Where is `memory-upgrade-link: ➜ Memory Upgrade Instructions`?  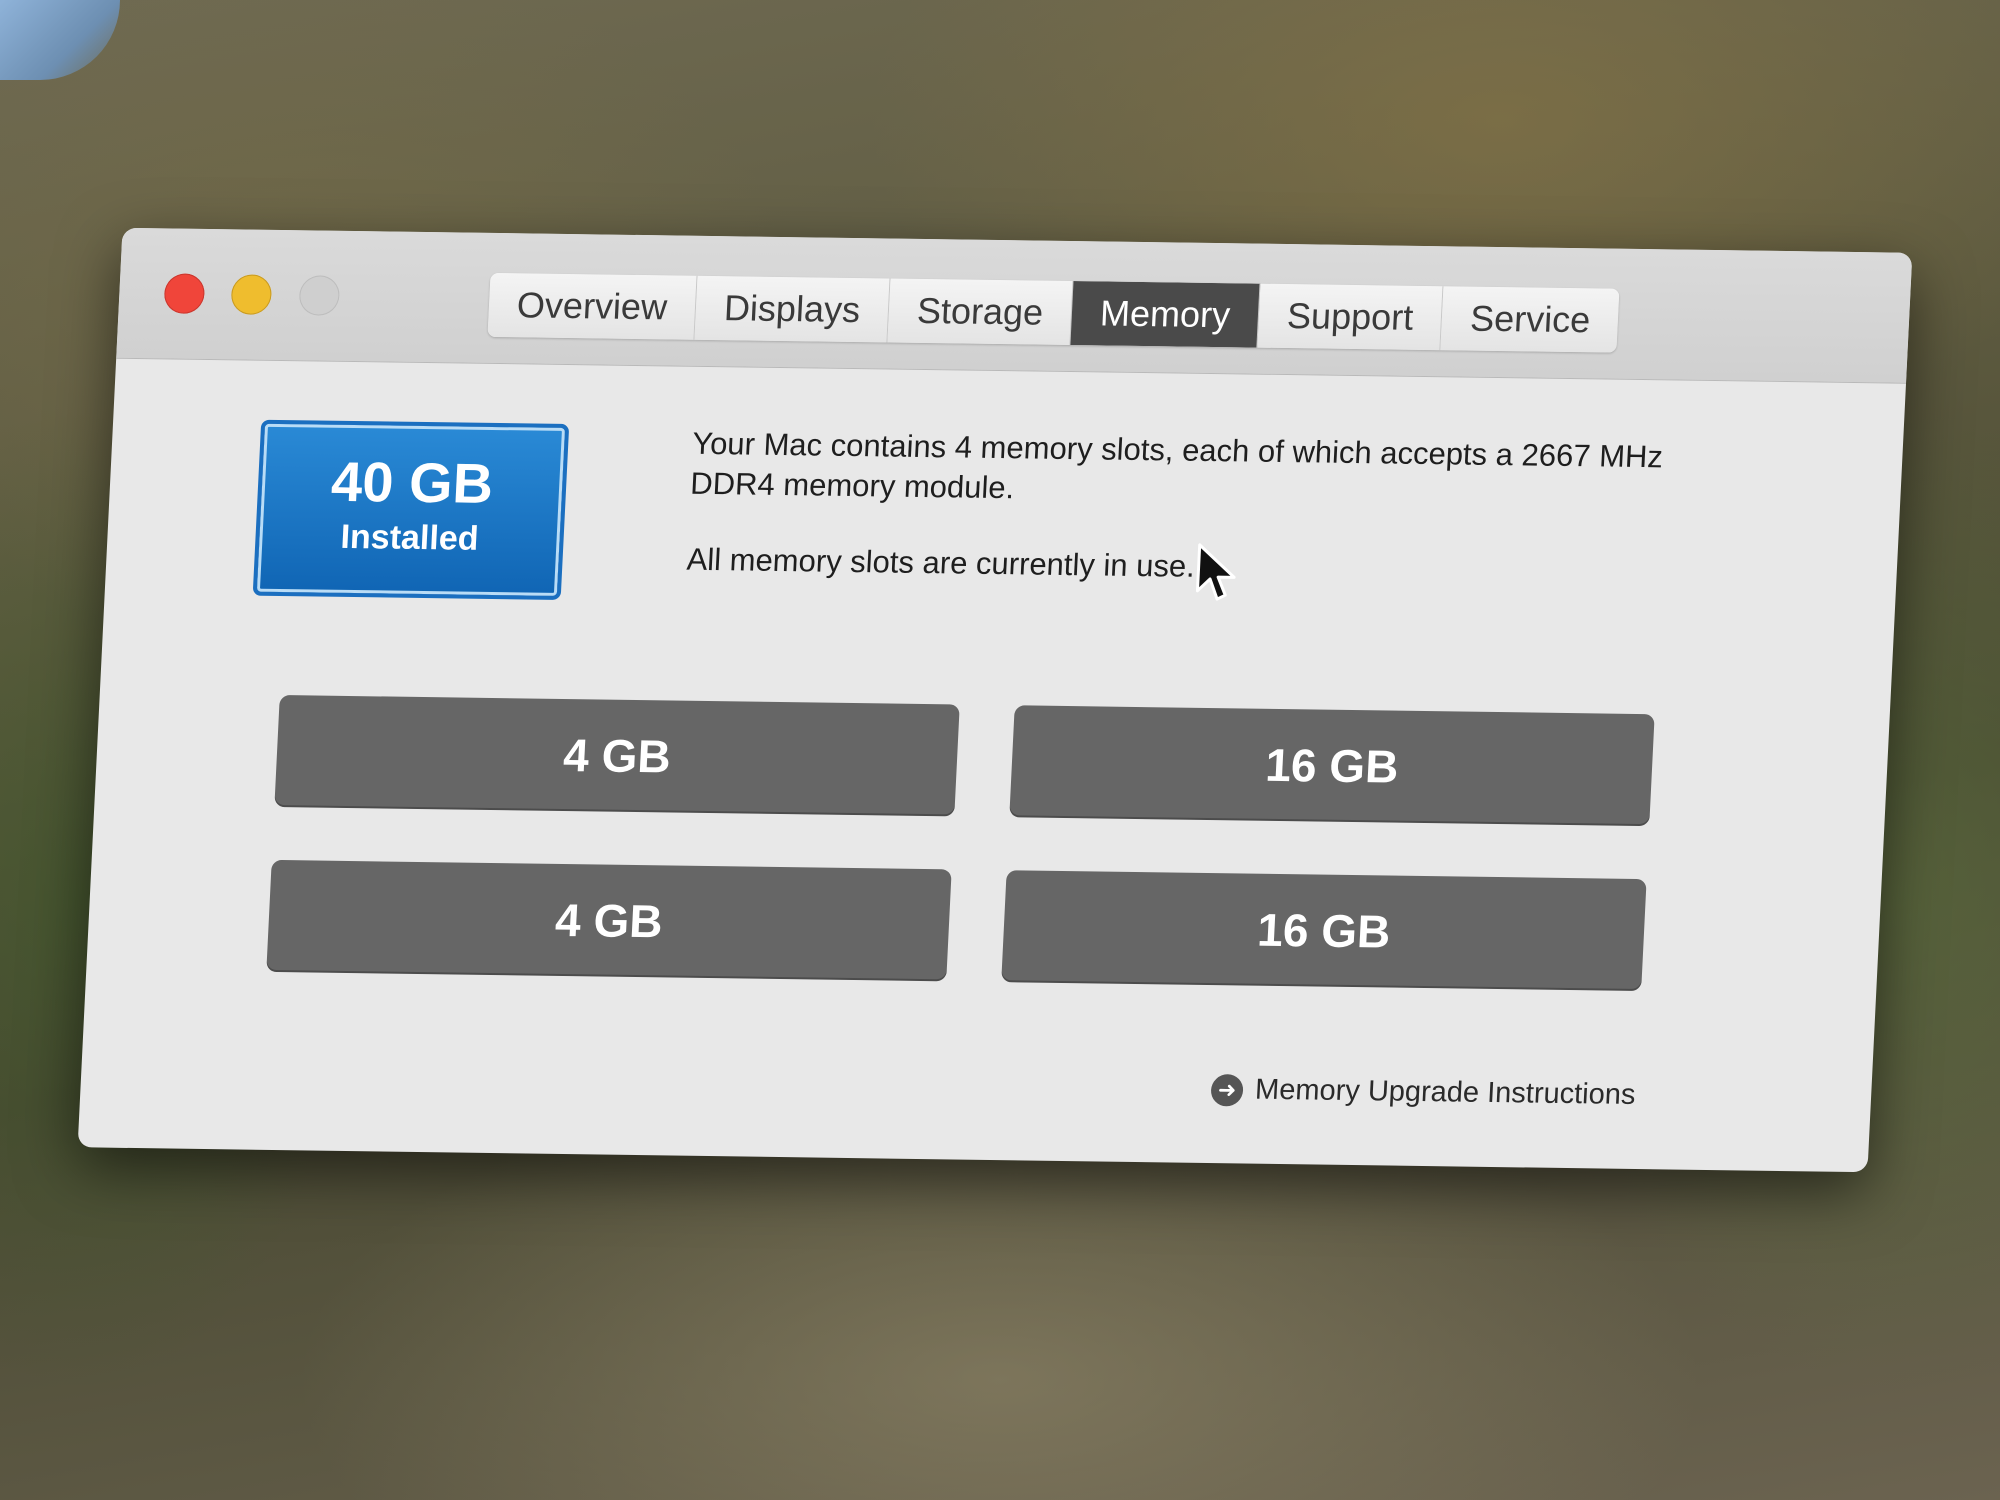
memory-upgrade-link: ➜ Memory Upgrade Instructions is located at coordinates (1423, 1092).